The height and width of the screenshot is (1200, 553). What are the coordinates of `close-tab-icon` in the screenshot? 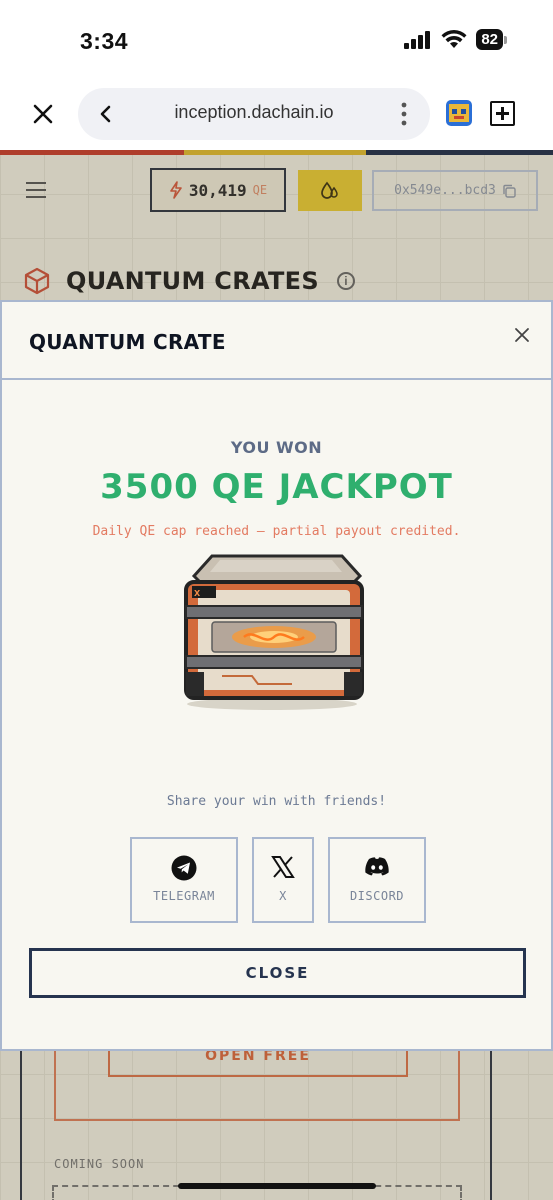 It's located at (43, 114).